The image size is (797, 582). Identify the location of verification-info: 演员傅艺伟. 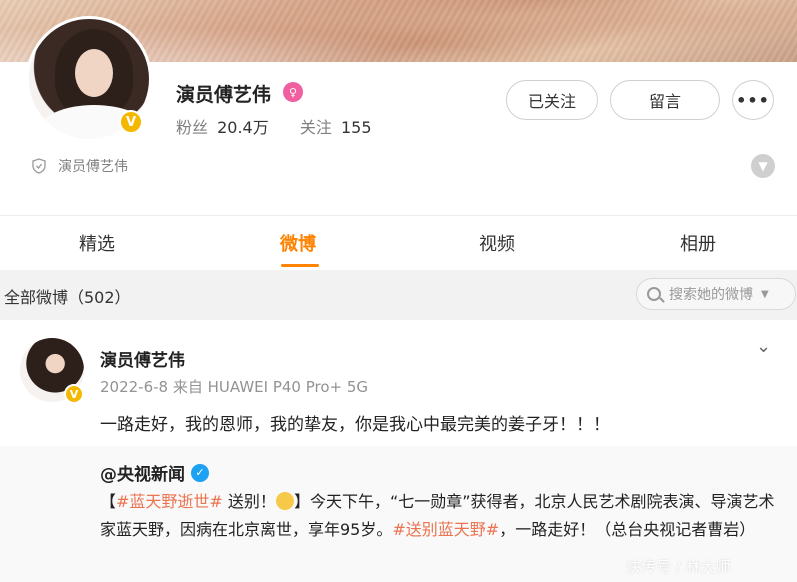
(80, 166).